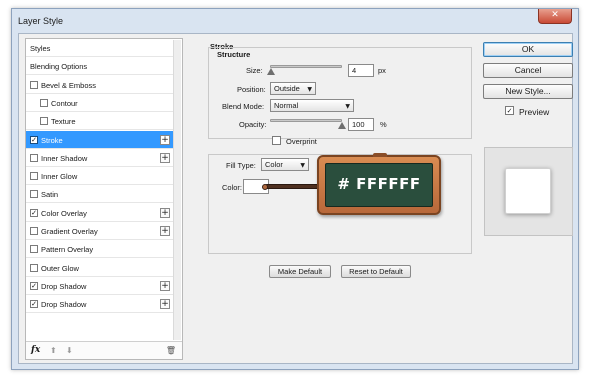  What do you see at coordinates (63, 122) in the screenshot?
I see `style-item-label: Texture` at bounding box center [63, 122].